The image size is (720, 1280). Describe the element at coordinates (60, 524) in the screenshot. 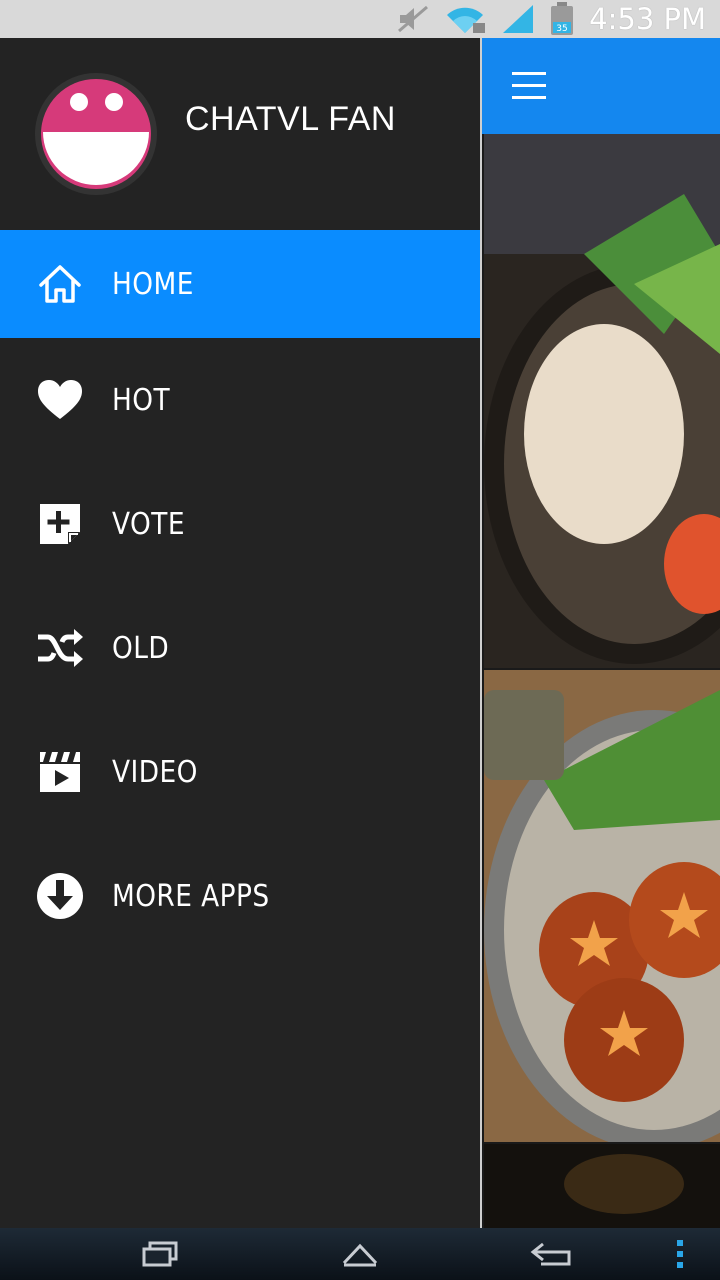

I see `add-note-icon` at that location.